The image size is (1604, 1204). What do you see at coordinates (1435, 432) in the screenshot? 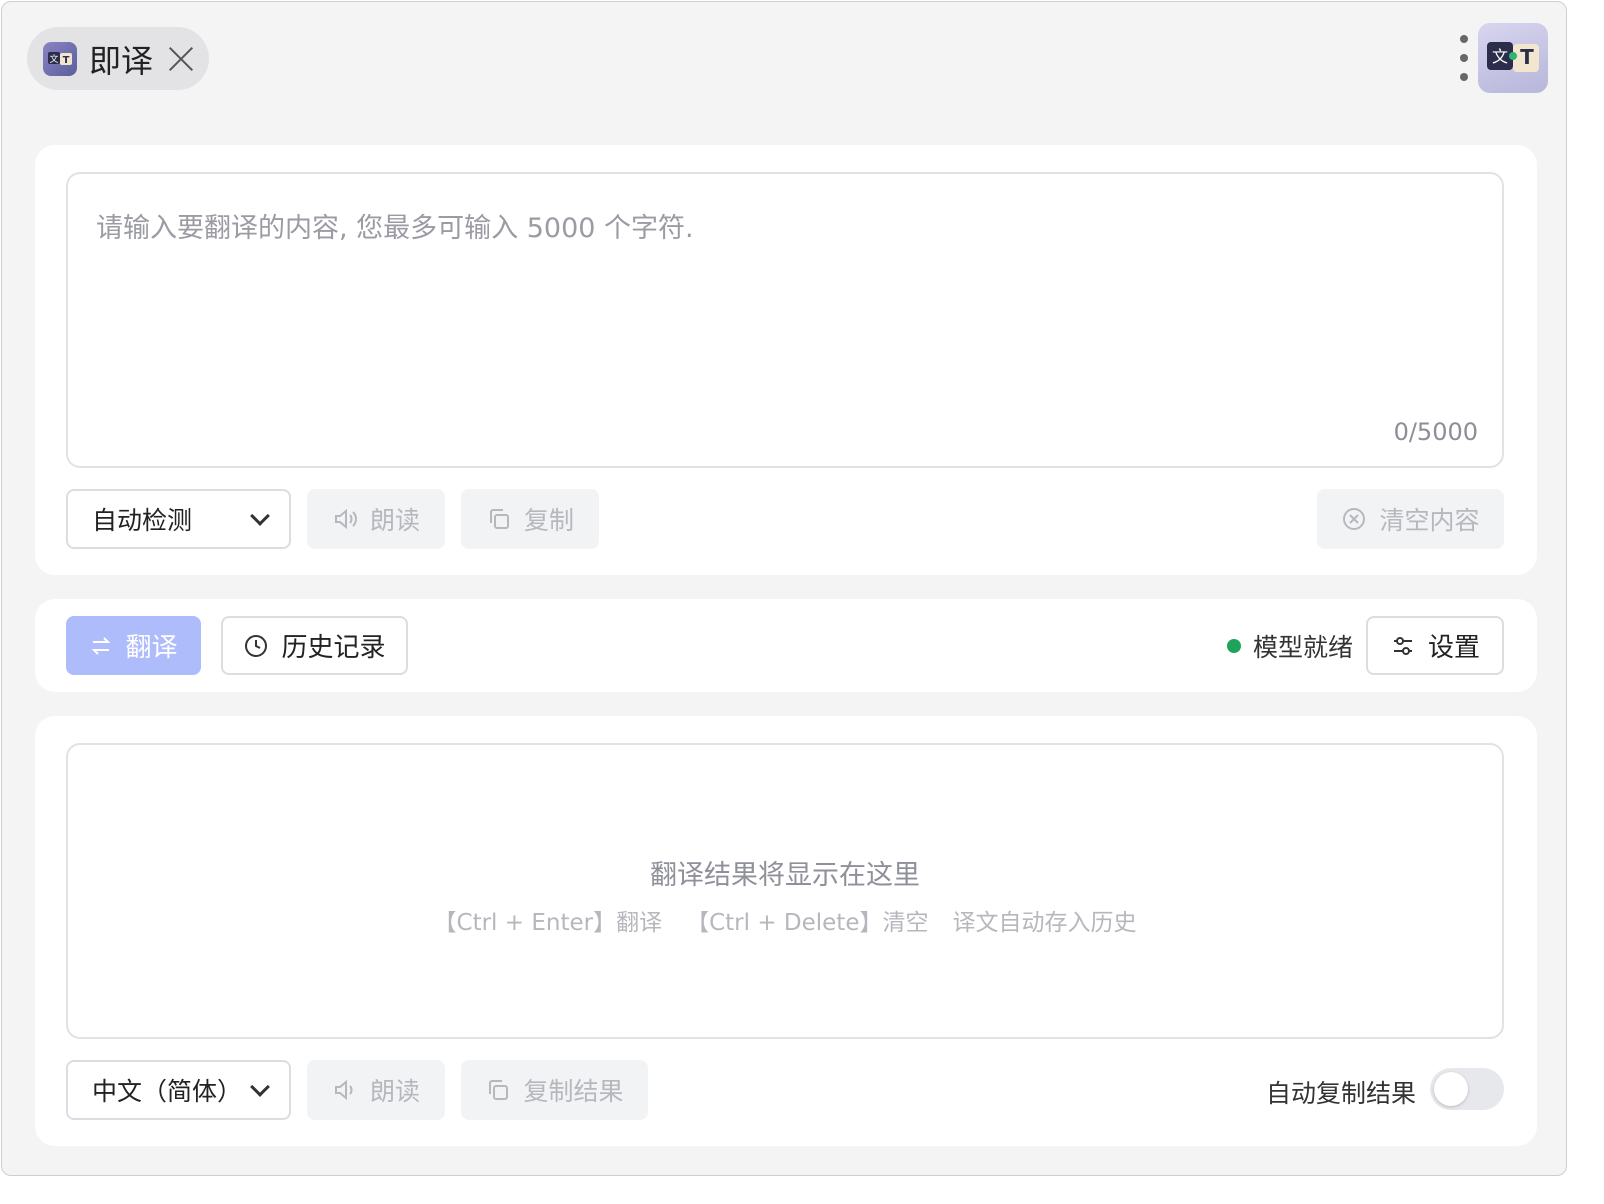
I see `char-counter: 0/5000` at bounding box center [1435, 432].